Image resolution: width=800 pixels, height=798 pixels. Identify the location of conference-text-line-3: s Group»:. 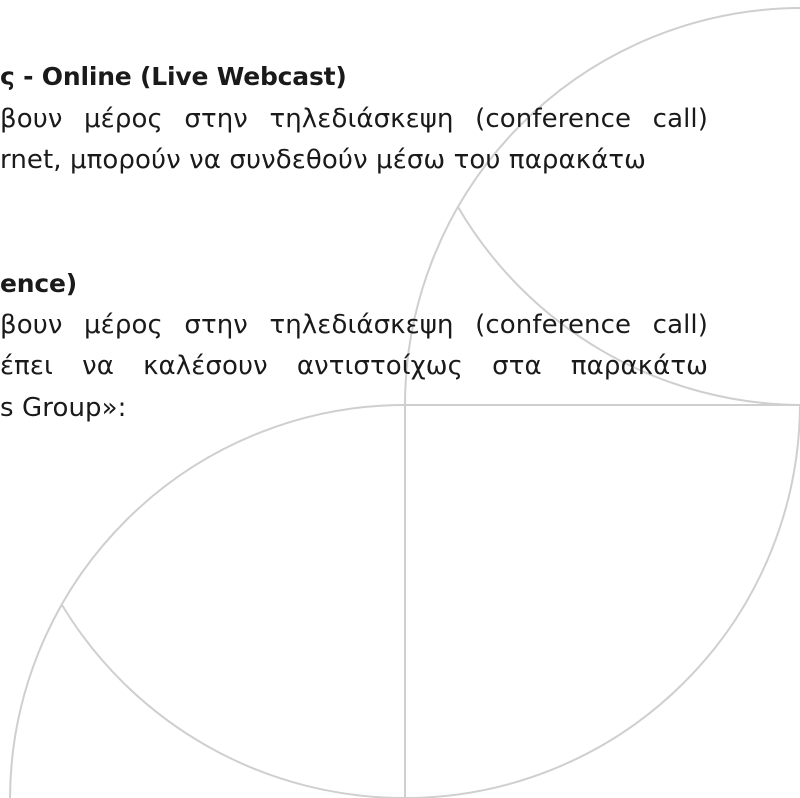
(63, 408).